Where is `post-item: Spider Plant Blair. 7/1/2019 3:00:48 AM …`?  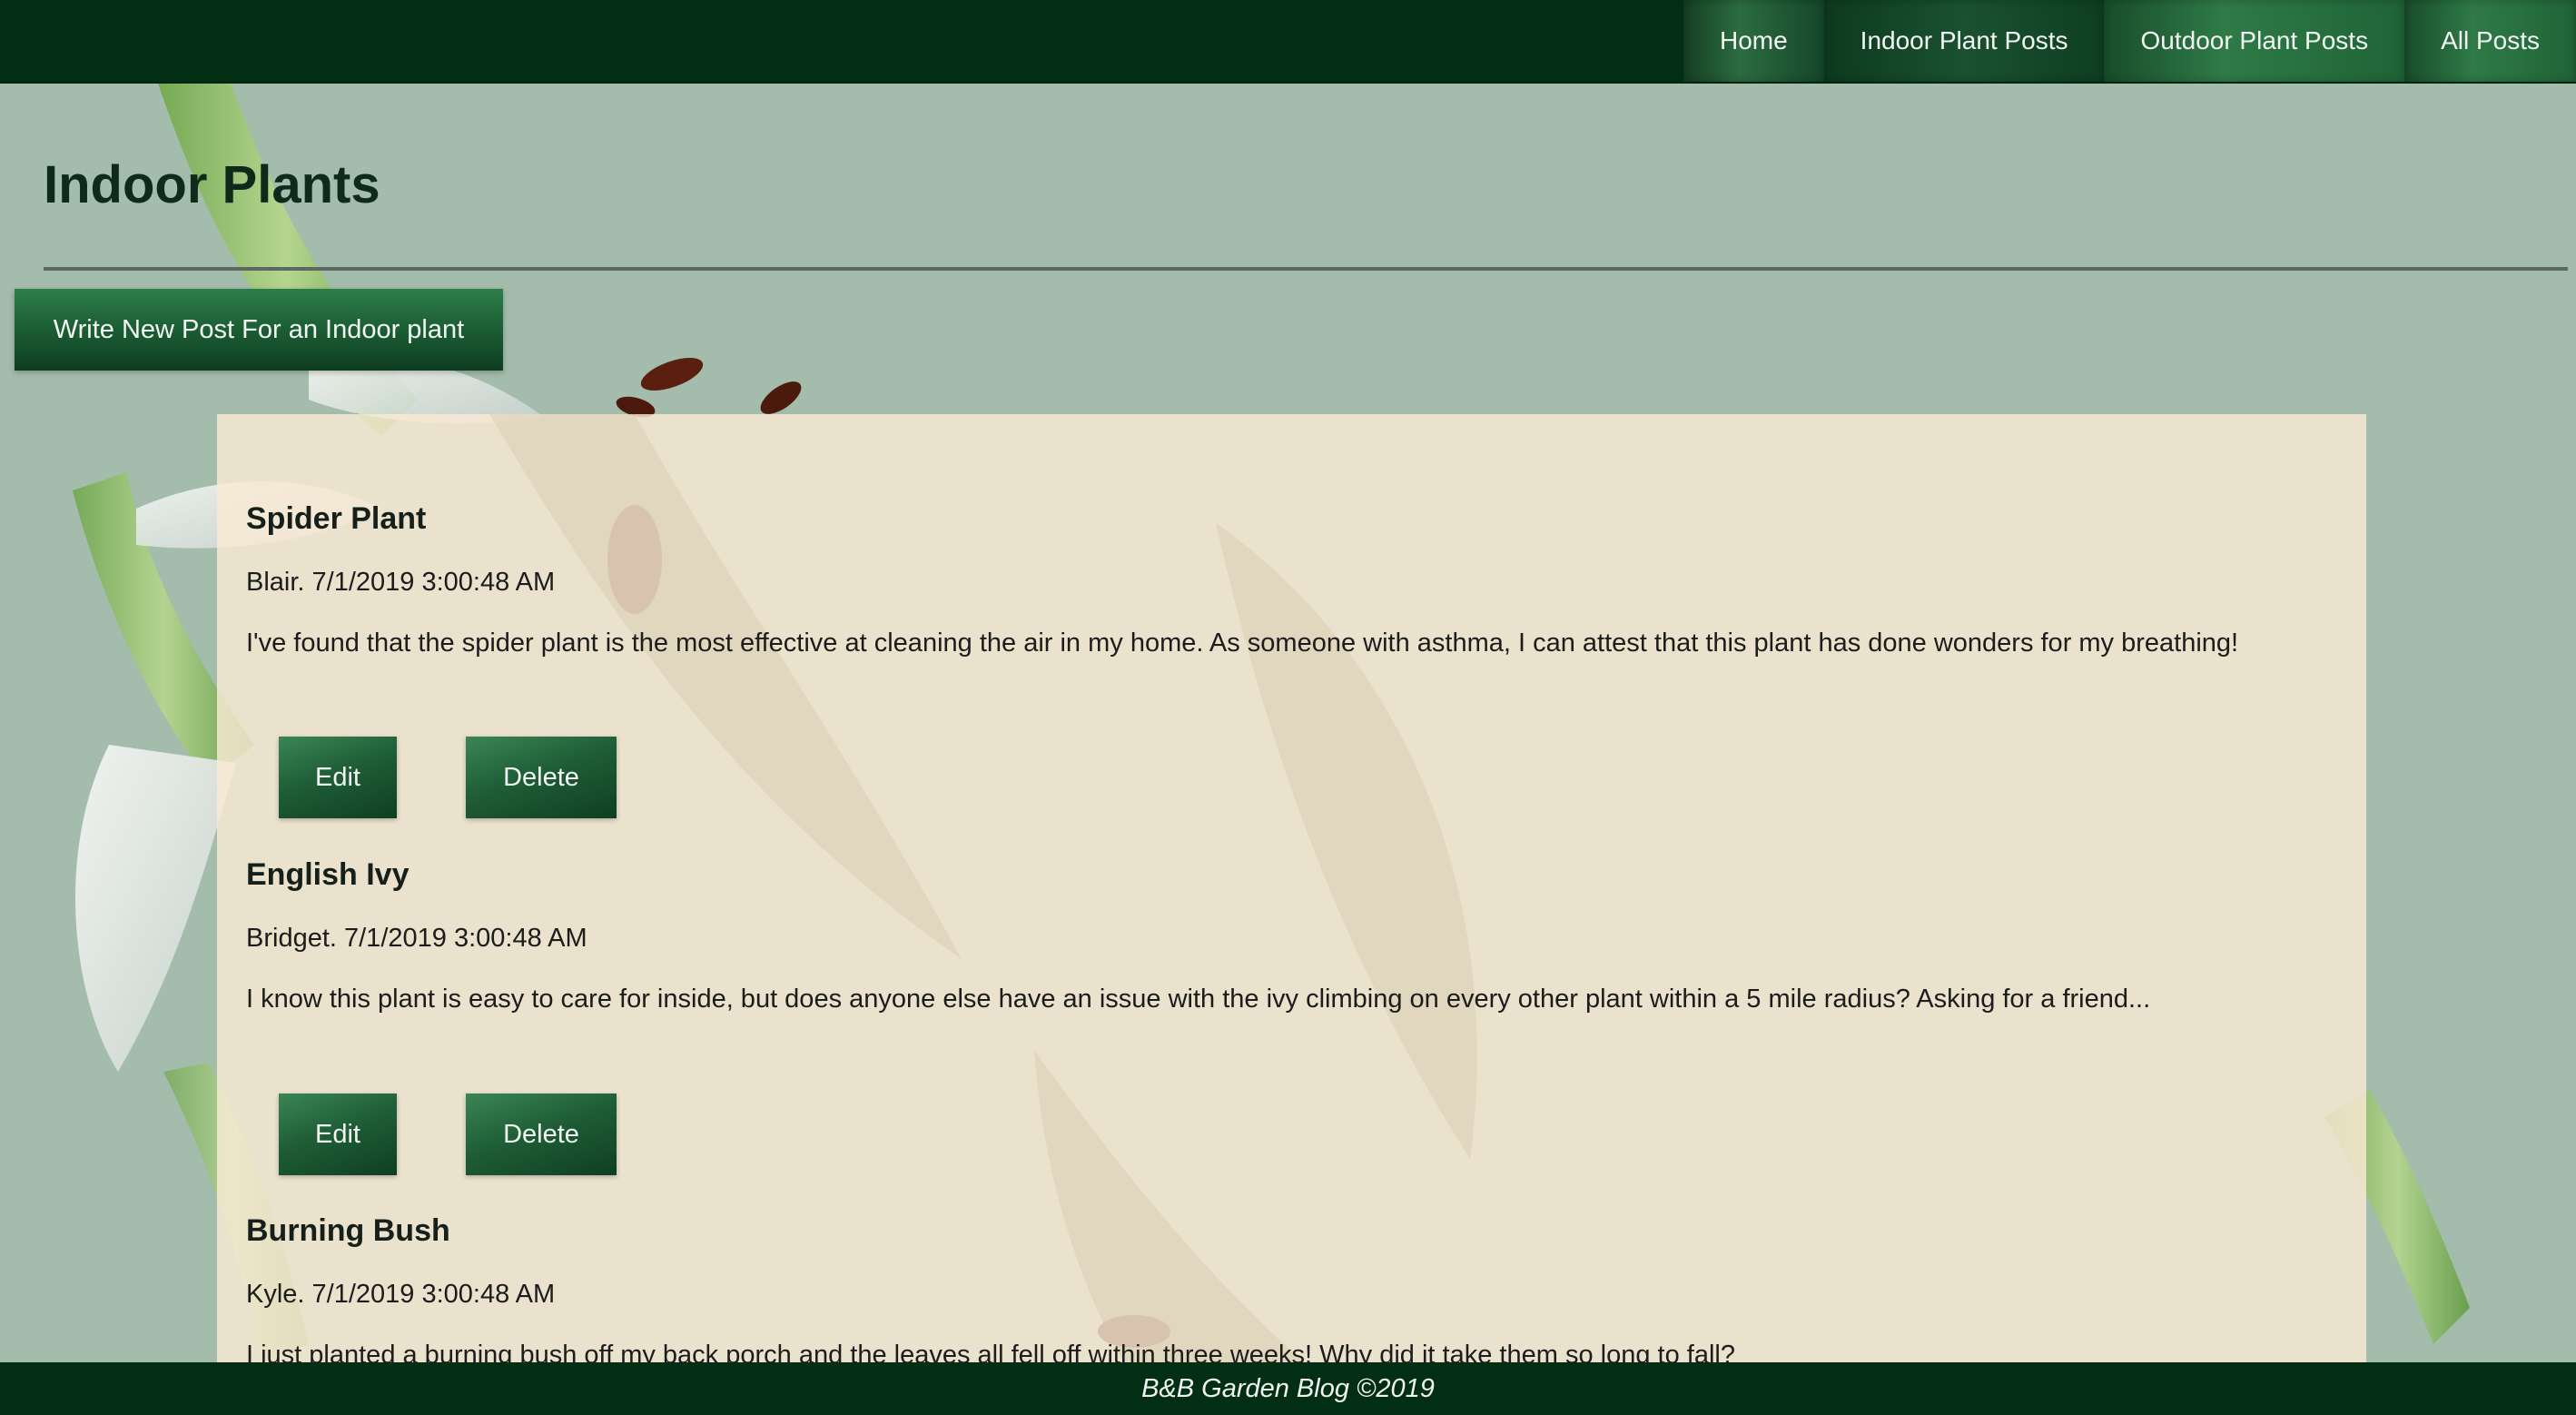 post-item: Spider Plant Blair. 7/1/2019 3:00:48 AM … is located at coordinates (1290, 579).